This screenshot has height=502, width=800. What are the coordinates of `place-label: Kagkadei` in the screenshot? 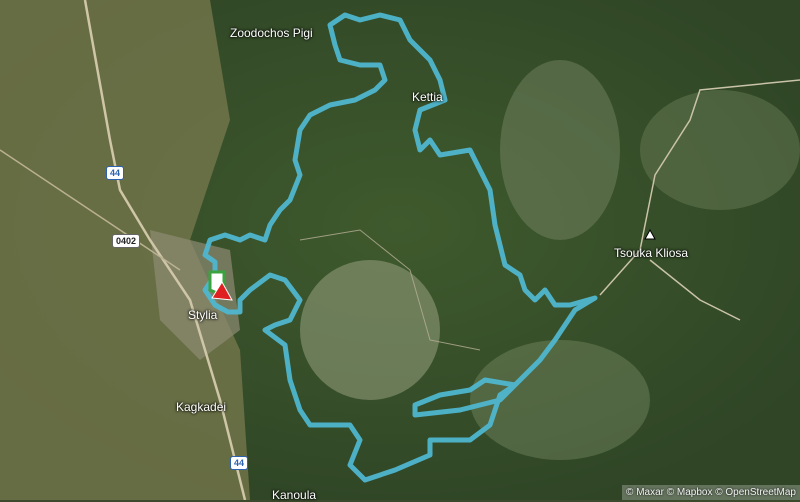 It's located at (201, 407).